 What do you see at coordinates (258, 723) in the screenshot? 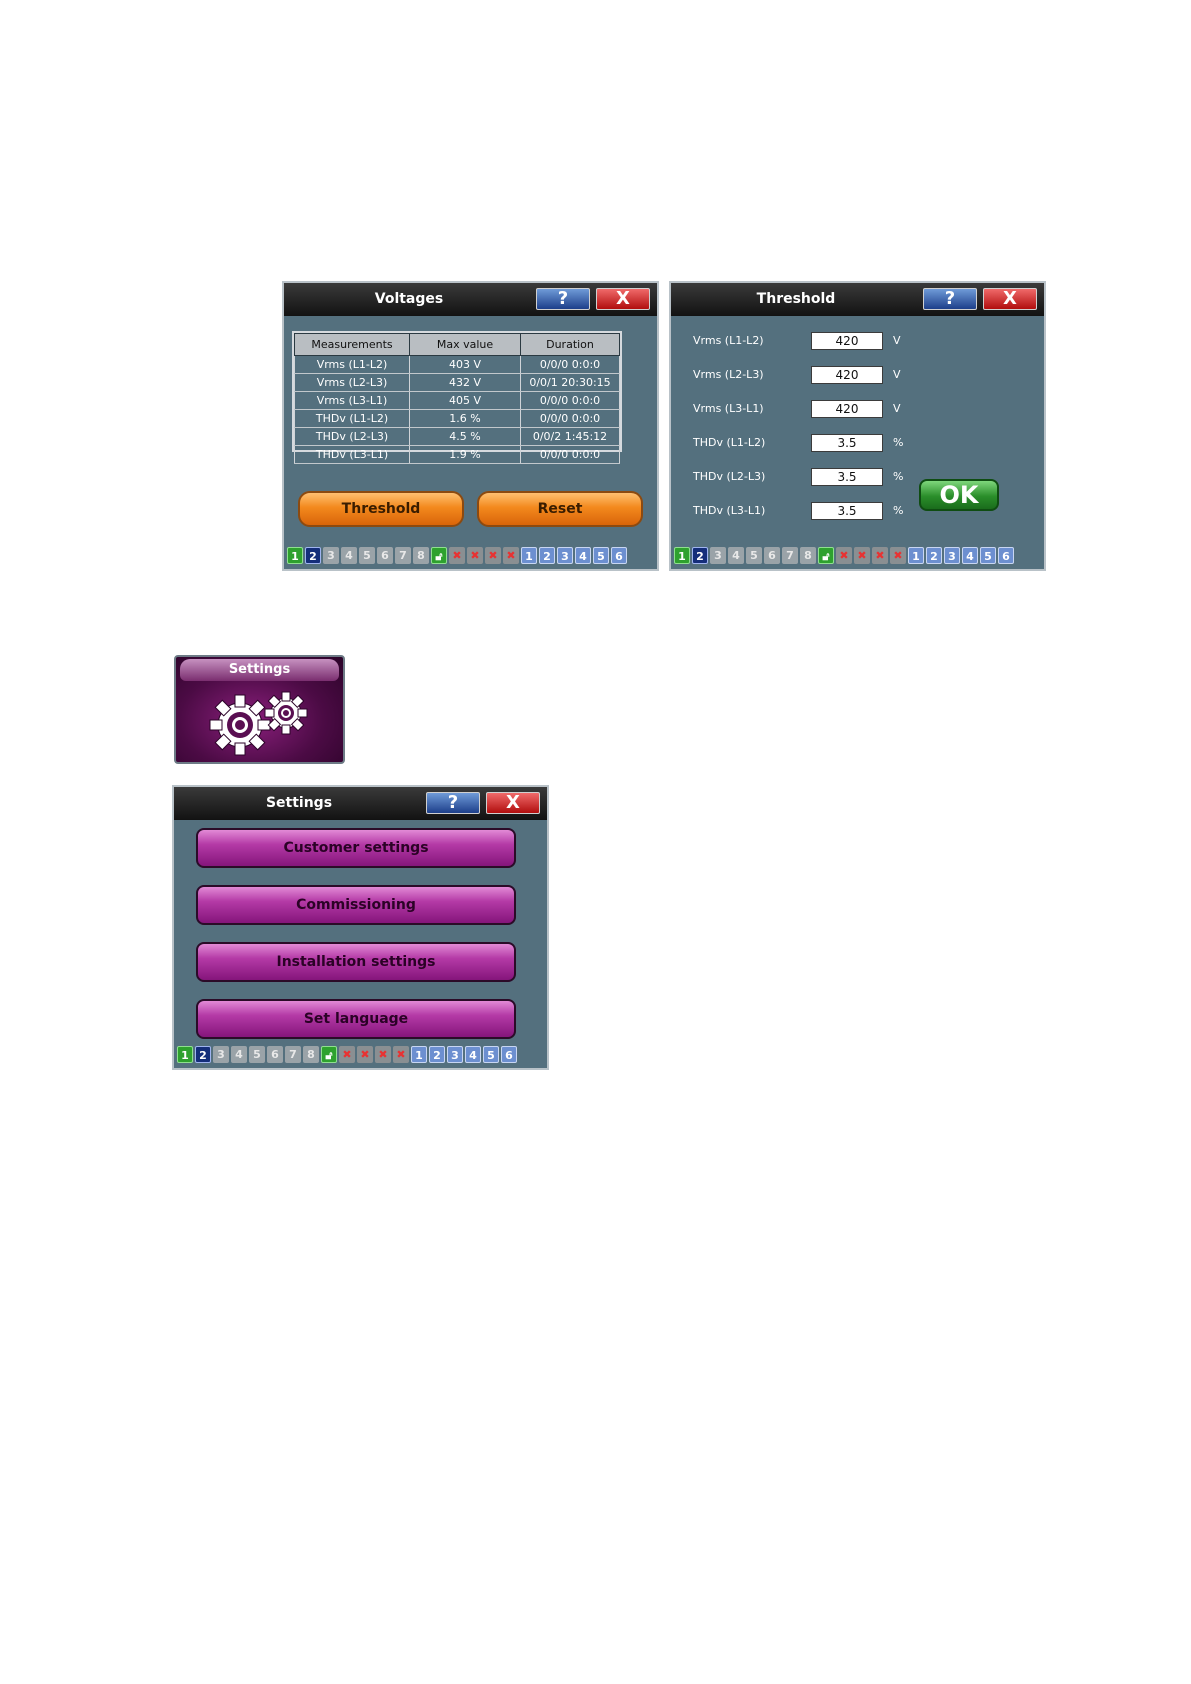
I see `gears-icon` at bounding box center [258, 723].